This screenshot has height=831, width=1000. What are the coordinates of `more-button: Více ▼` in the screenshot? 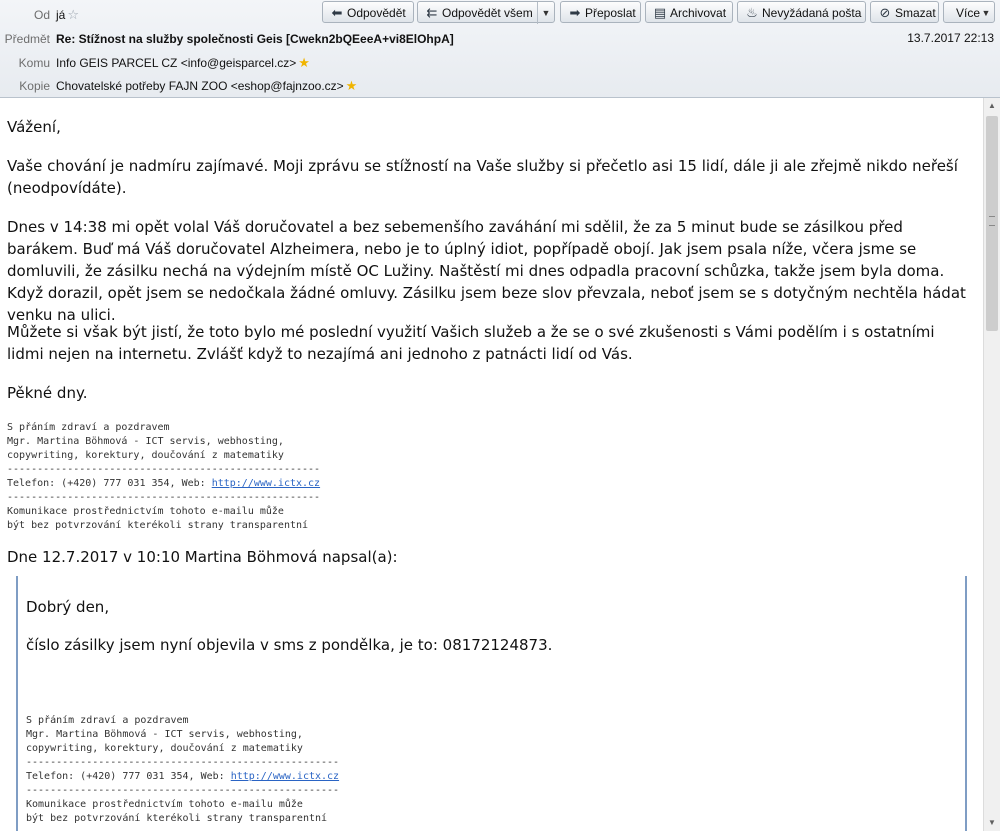 It's located at (969, 12).